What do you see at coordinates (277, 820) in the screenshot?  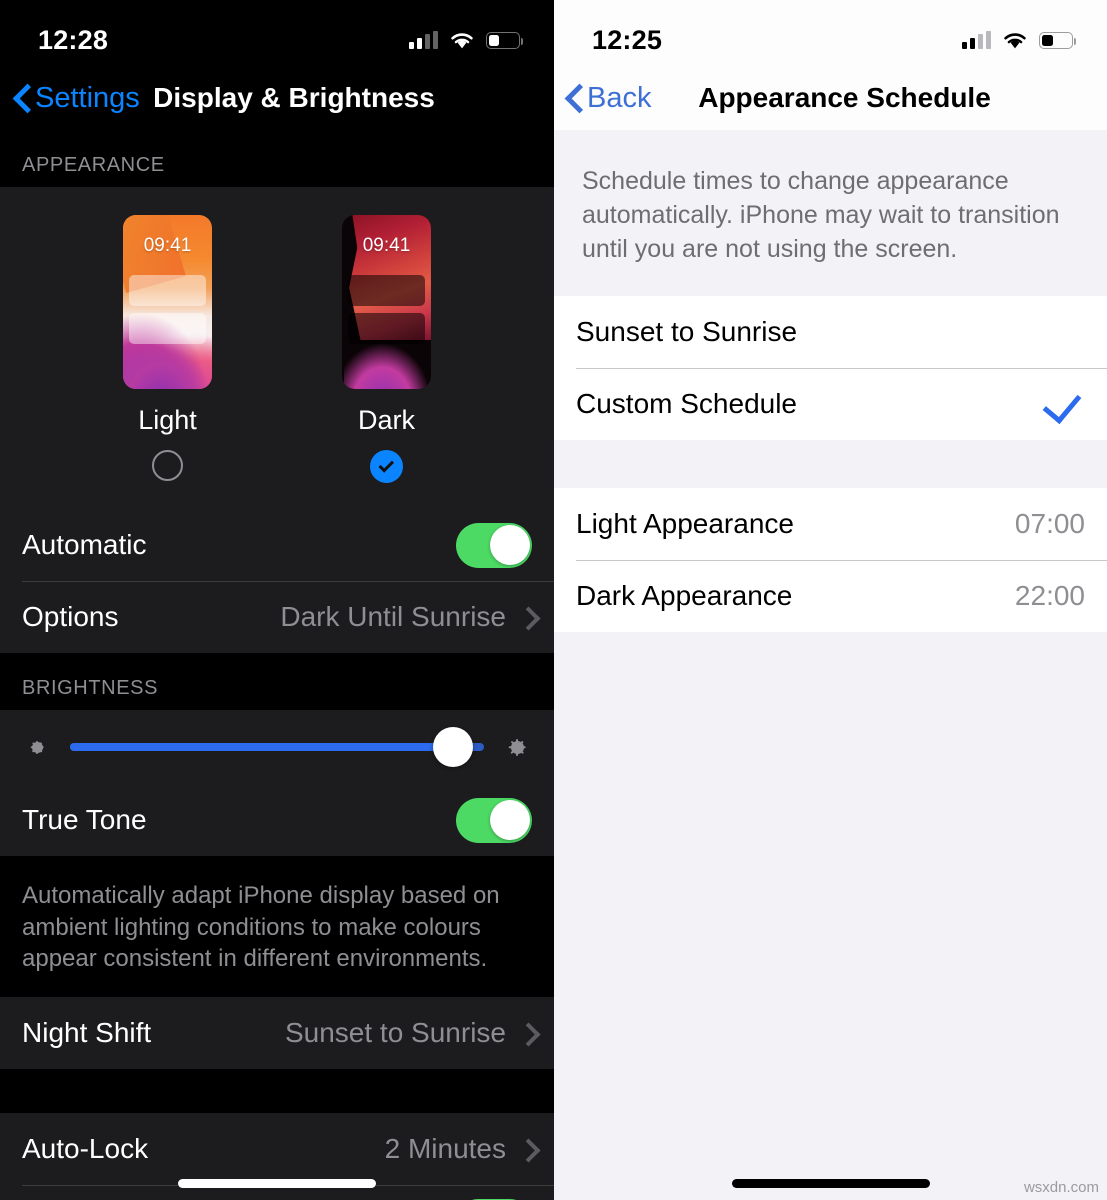 I see `row-true-tone: True Tone` at bounding box center [277, 820].